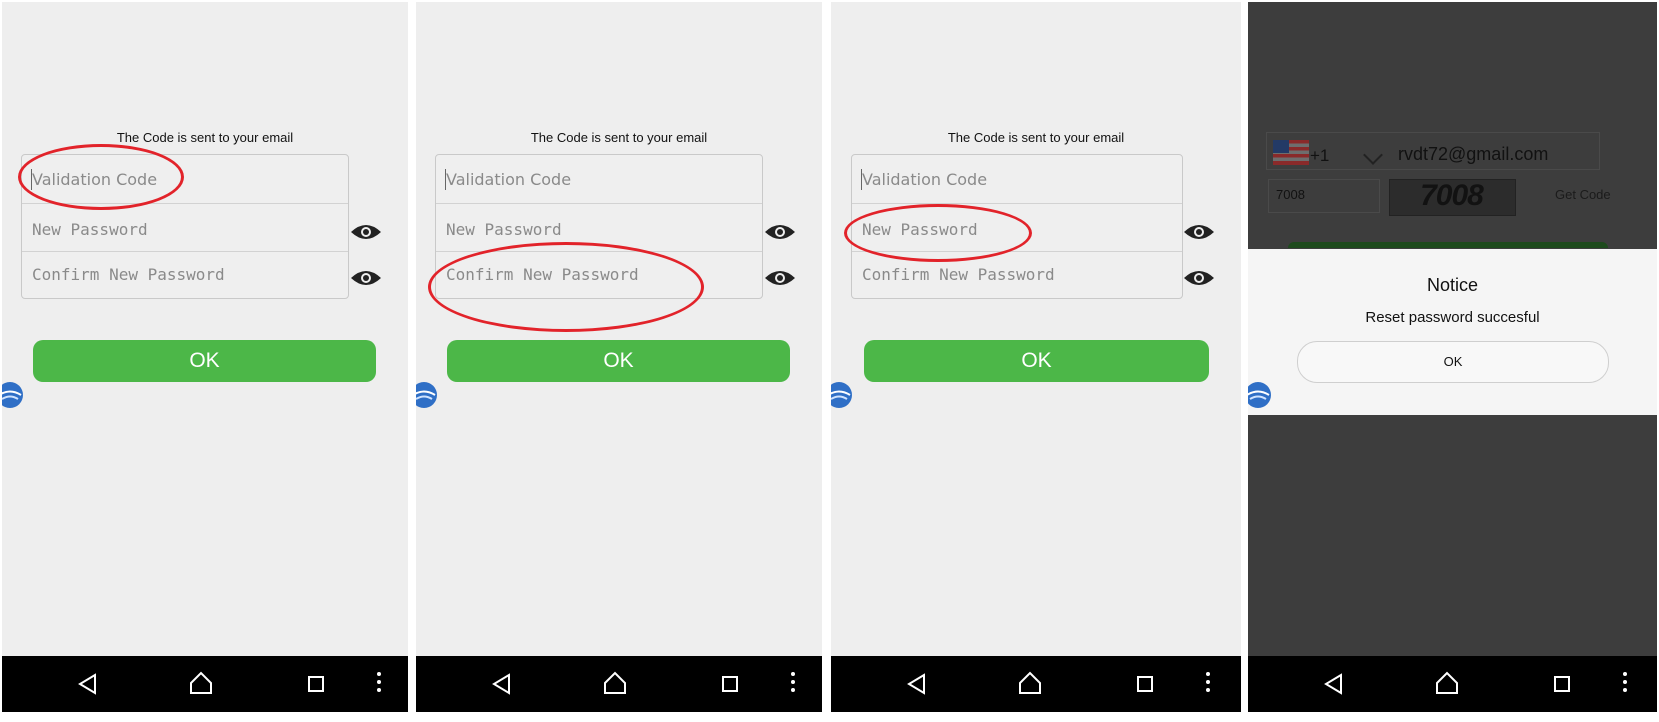  What do you see at coordinates (1452, 332) in the screenshot?
I see `notice-dialog: Notice Reset password succesful OK` at bounding box center [1452, 332].